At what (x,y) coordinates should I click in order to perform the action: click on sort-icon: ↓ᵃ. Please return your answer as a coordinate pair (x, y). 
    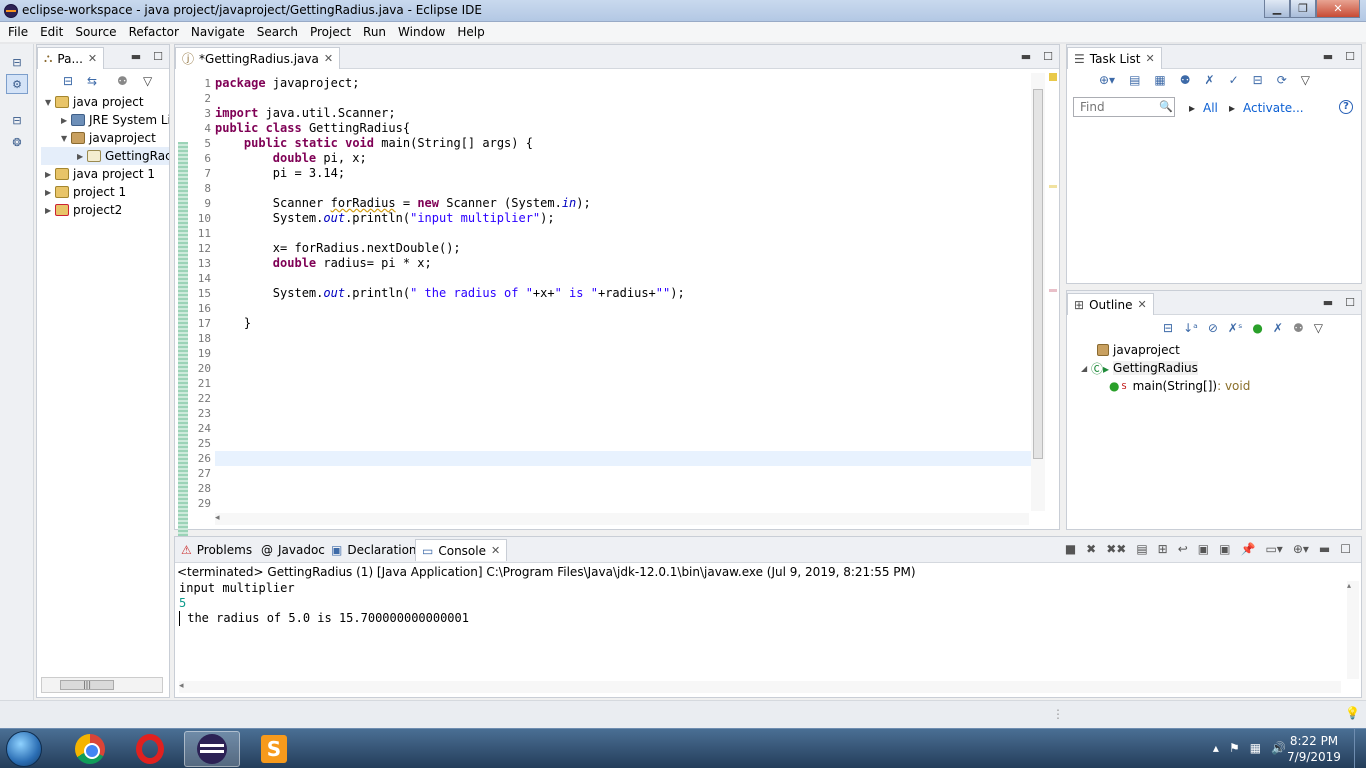
    Looking at the image, I should click on (1190, 328).